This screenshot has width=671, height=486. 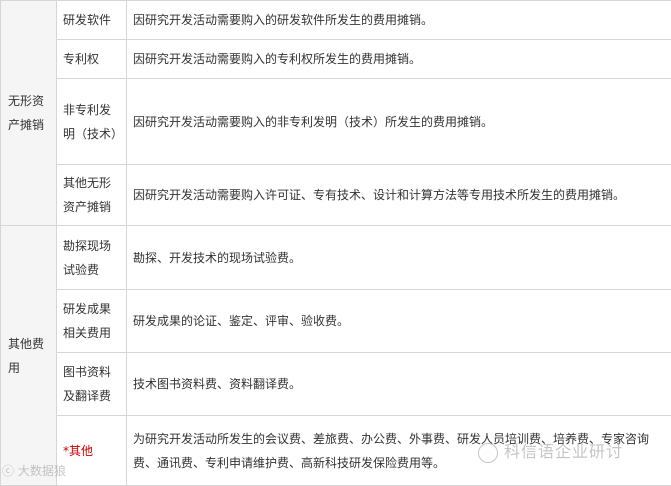 I want to click on description-cell: 勘探、开发技术的现场试验费。, so click(x=398, y=257).